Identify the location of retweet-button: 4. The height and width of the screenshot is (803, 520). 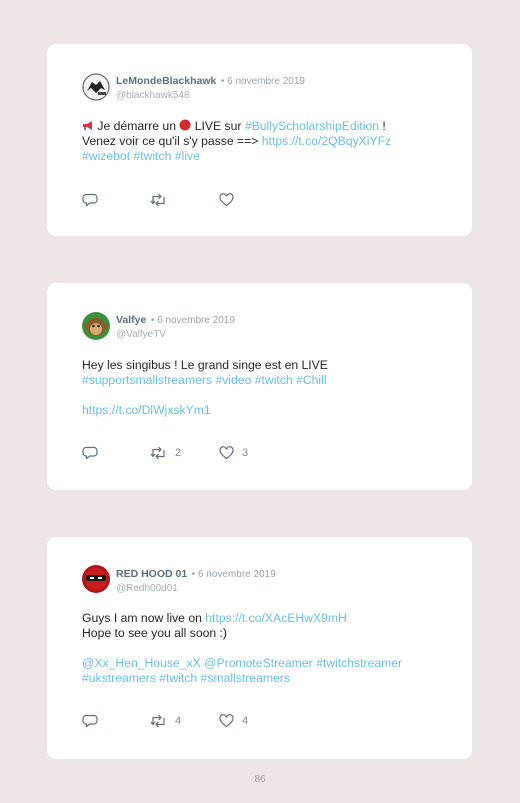
(165, 721).